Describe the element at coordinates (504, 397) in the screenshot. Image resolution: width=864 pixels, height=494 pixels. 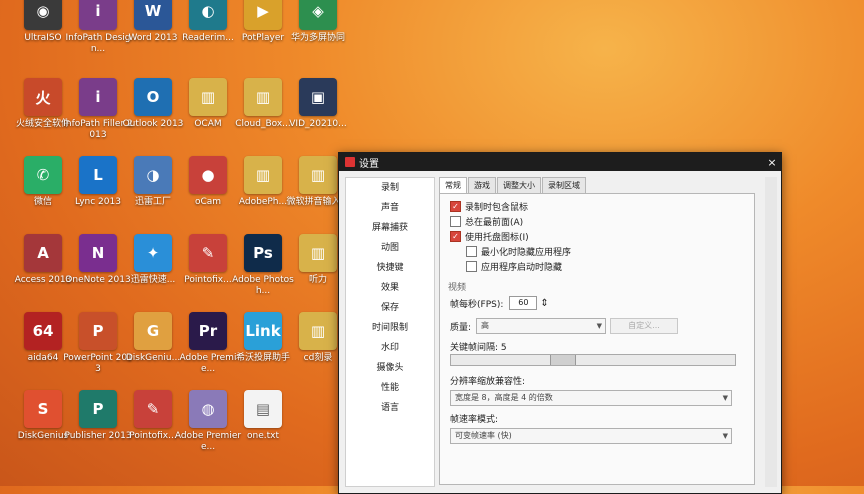
I see `resolution-value: 宽度是 8，高度是 4 的倍数` at that location.